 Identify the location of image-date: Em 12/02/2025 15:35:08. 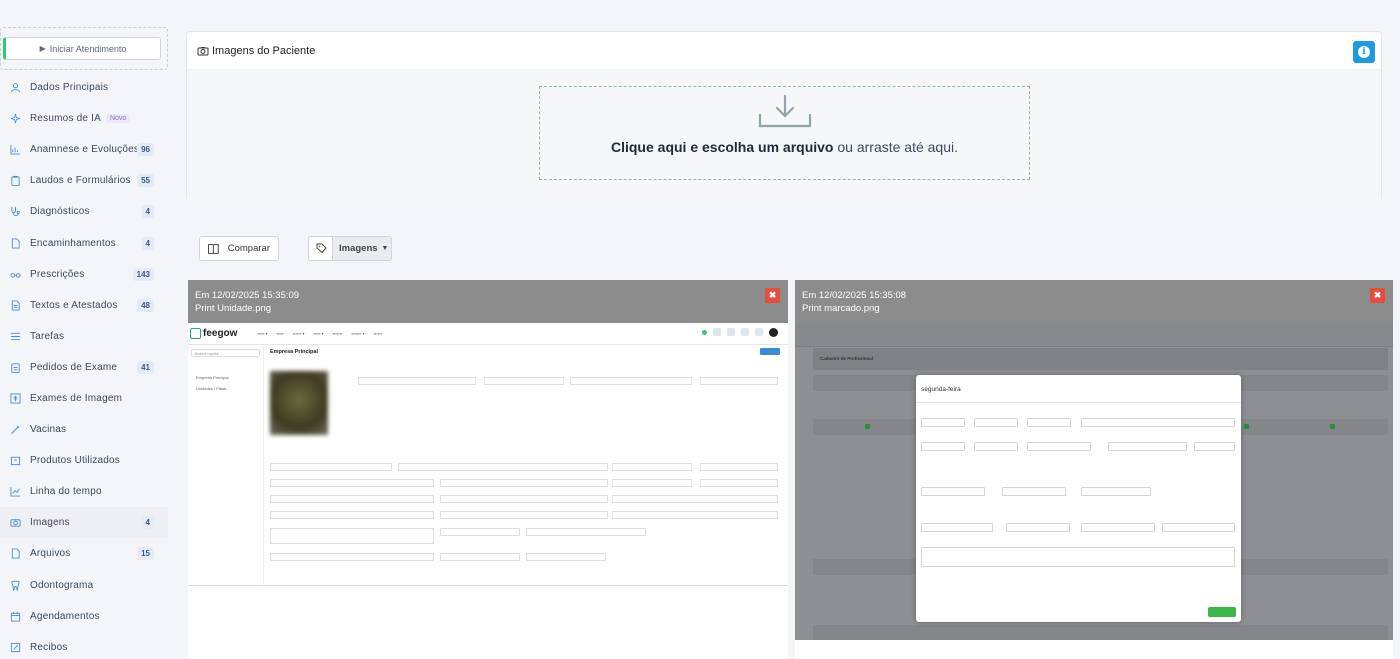
(854, 295).